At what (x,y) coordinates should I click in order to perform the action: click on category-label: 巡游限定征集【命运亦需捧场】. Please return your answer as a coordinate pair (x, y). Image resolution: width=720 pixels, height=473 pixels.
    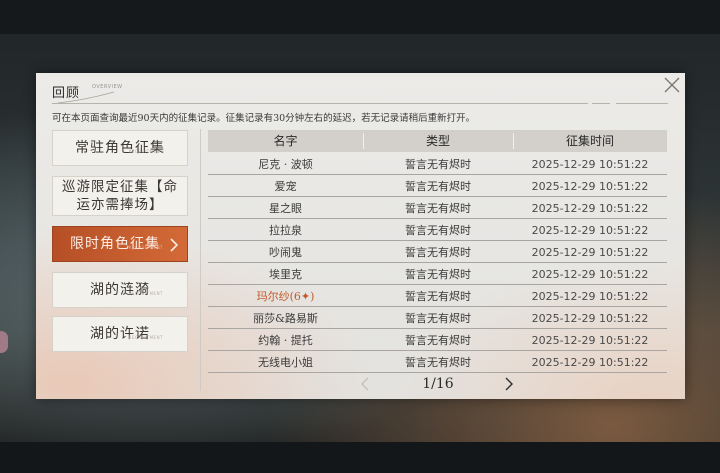
    Looking at the image, I should click on (120, 196).